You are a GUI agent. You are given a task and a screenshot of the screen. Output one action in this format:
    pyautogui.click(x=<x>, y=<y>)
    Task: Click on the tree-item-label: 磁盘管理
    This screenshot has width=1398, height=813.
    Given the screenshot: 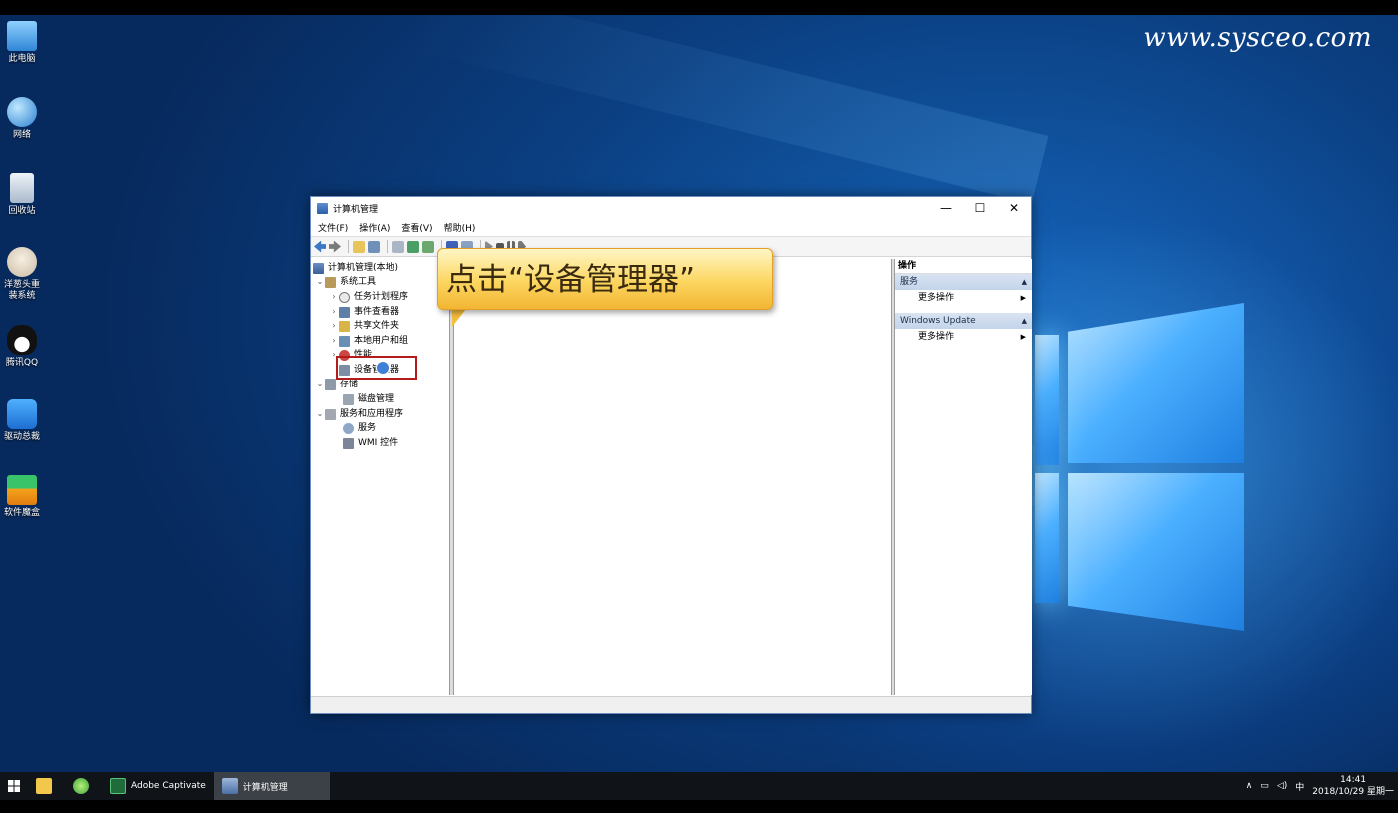 What is the action you would take?
    pyautogui.click(x=376, y=399)
    